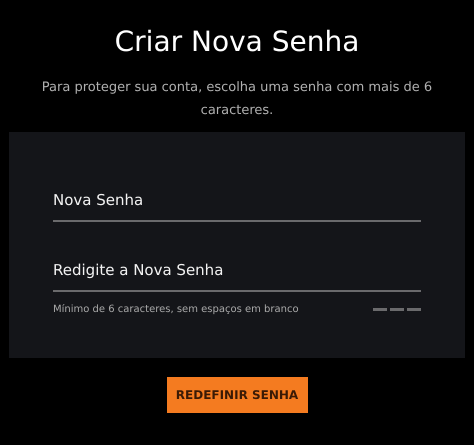  What do you see at coordinates (237, 99) in the screenshot?
I see `subtitle: Para proteger sua conta, escolha uma senha com mais de 6 caracteres.` at bounding box center [237, 99].